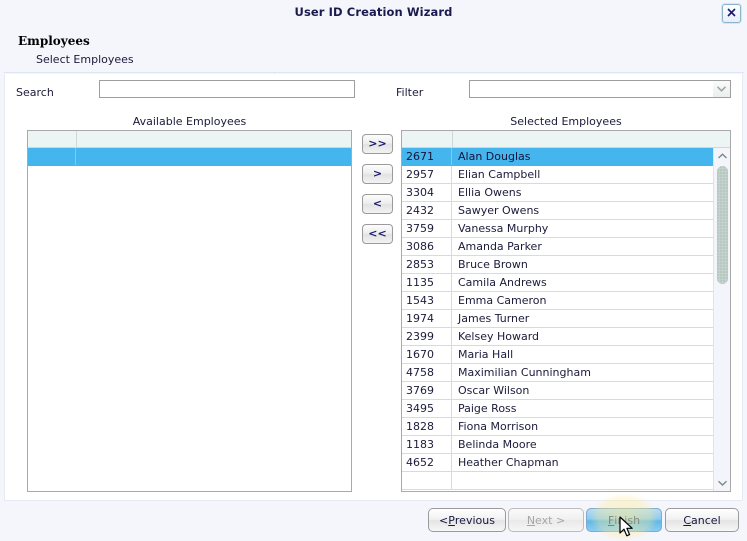 This screenshot has height=541, width=747. Describe the element at coordinates (721, 319) in the screenshot. I see `selected-list-scrollbar` at that location.